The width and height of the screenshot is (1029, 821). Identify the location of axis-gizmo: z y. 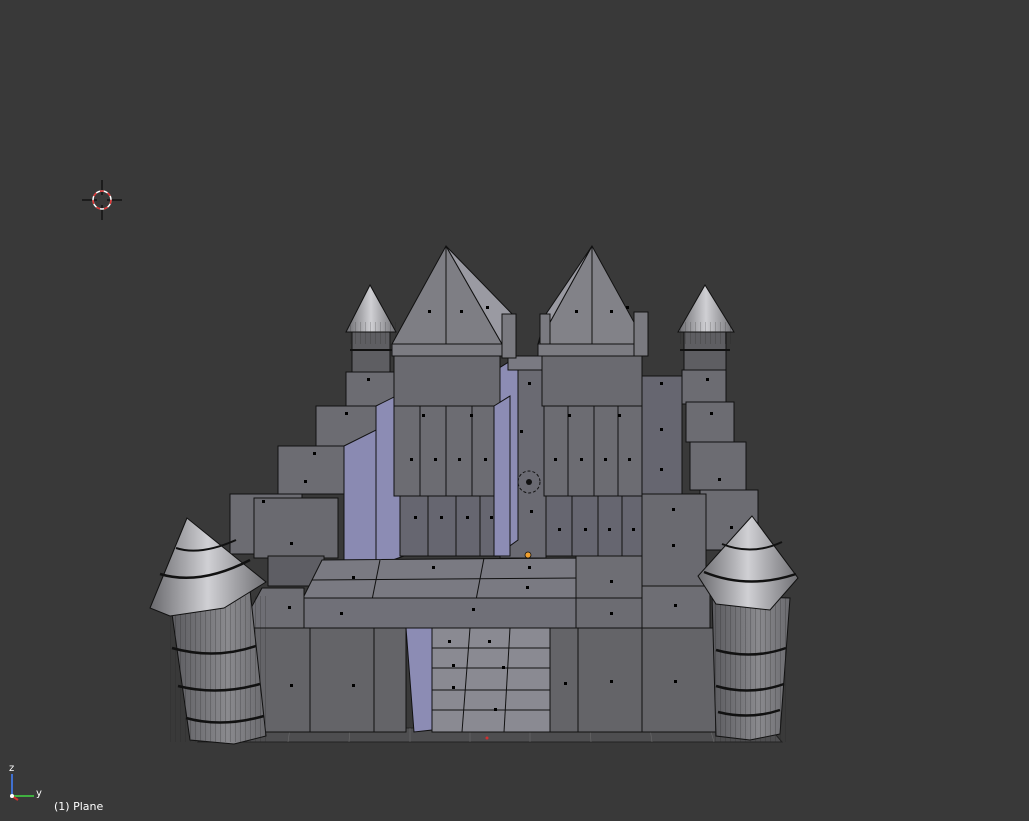
(25, 782).